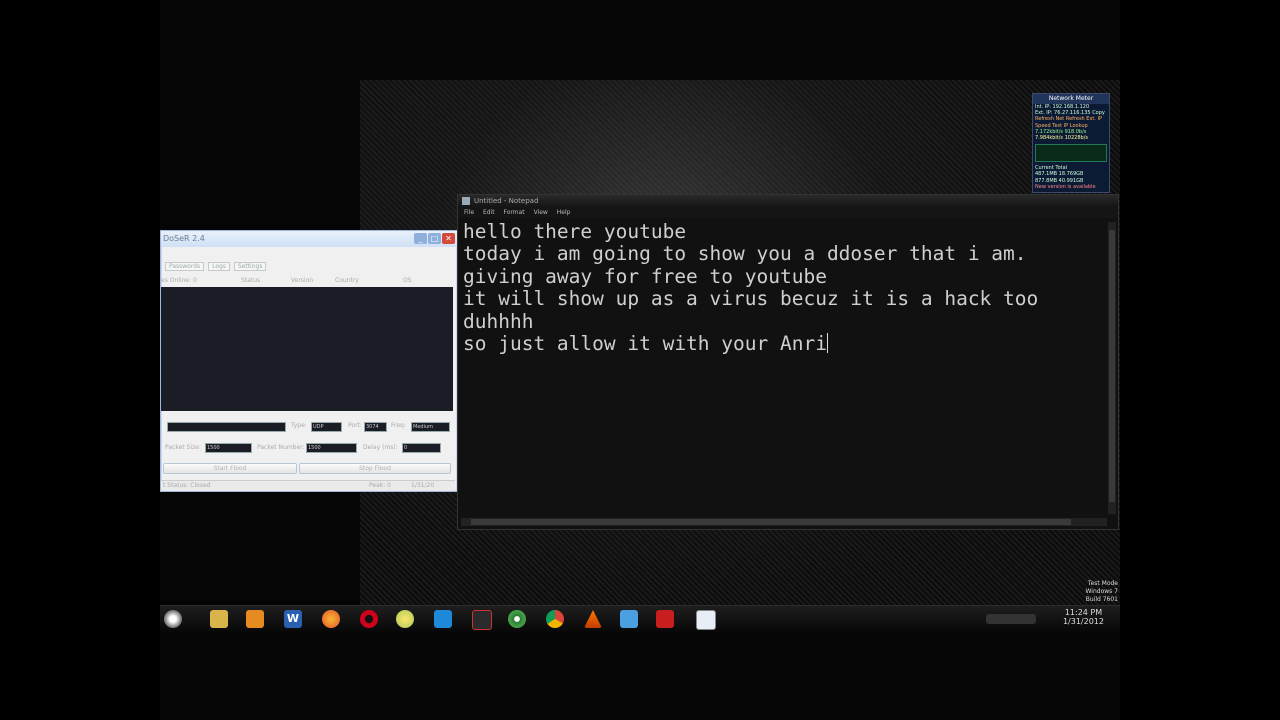 The width and height of the screenshot is (1280, 720). Describe the element at coordinates (1071, 99) in the screenshot. I see `gadget-title: Network Meter` at that location.